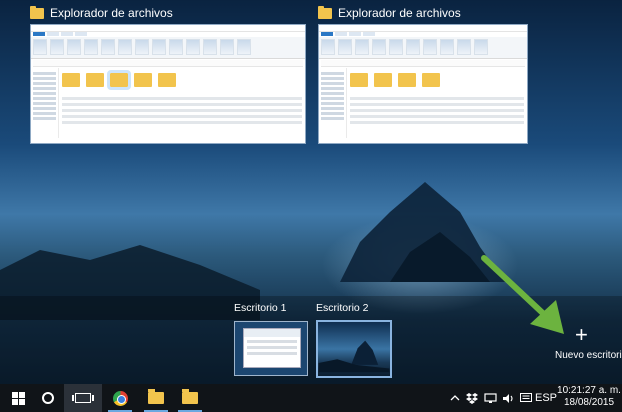 Image resolution: width=622 pixels, height=412 pixels. I want to click on start-button, so click(18, 398).